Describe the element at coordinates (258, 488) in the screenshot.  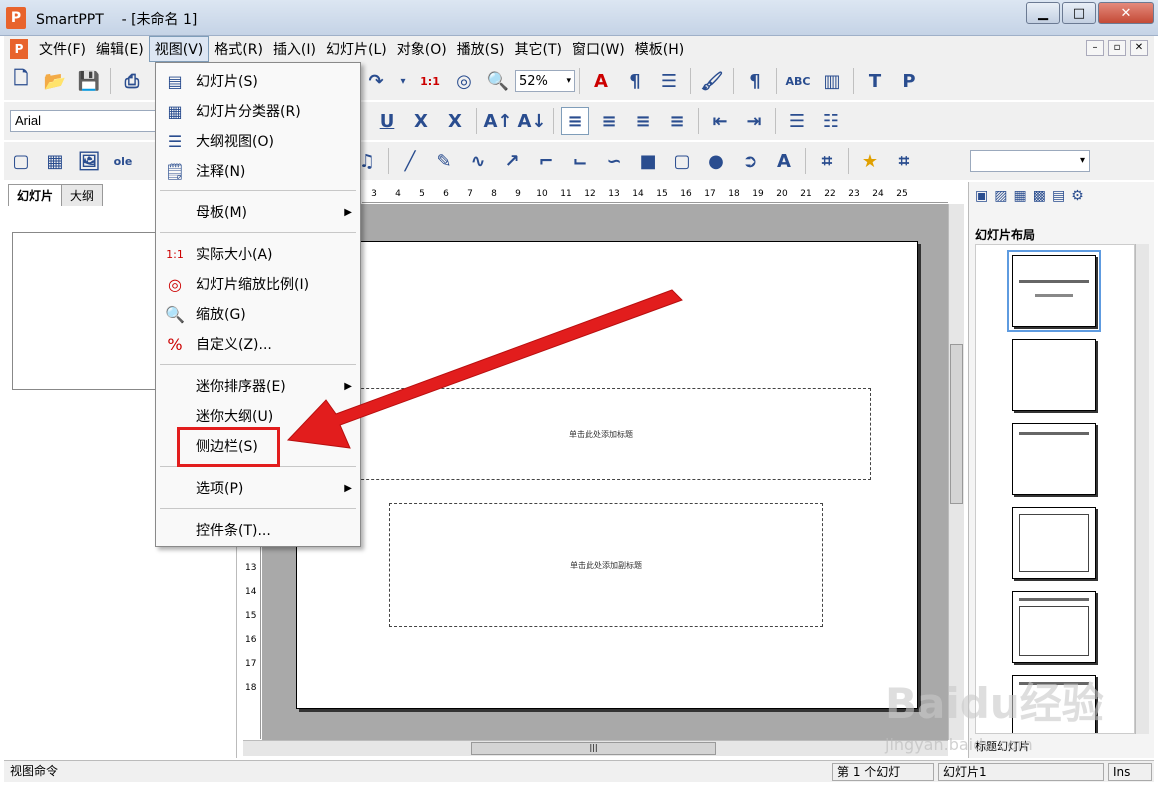
I see `menu-item-options: 选项(P) ▶` at that location.